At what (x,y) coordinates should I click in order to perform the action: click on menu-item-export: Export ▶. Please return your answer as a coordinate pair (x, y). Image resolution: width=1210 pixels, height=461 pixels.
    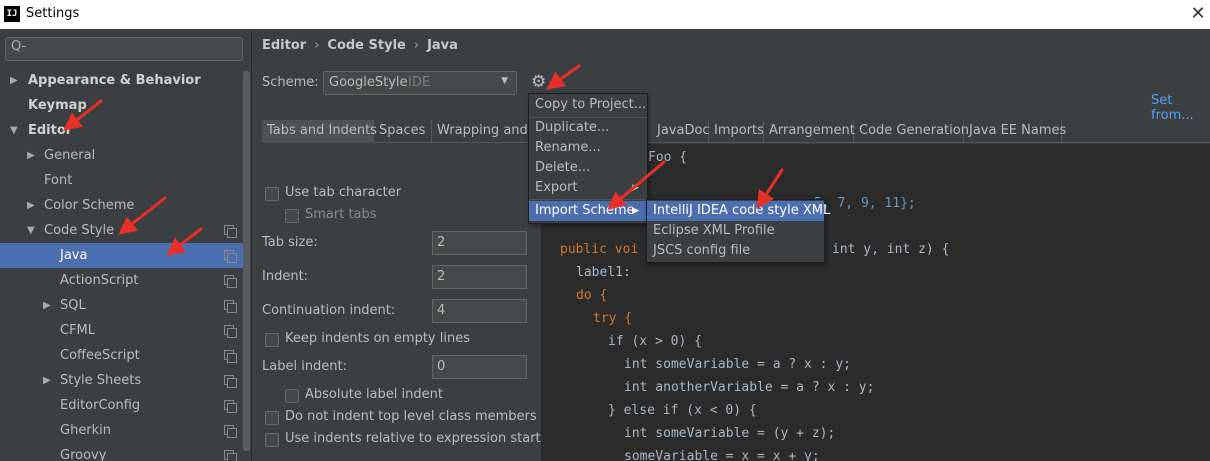
    Looking at the image, I should click on (588, 188).